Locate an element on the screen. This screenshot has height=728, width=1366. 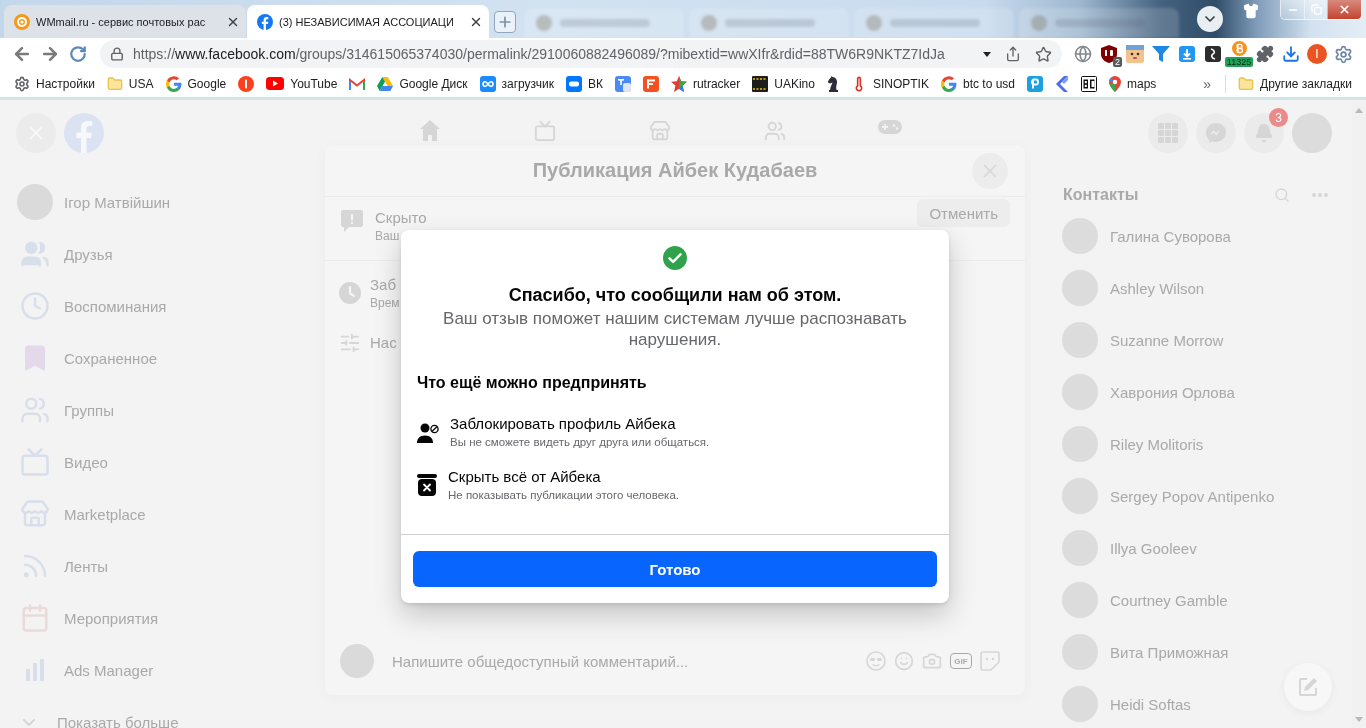
dialog-title: Публикация Айбек Кудабаев is located at coordinates (675, 170).